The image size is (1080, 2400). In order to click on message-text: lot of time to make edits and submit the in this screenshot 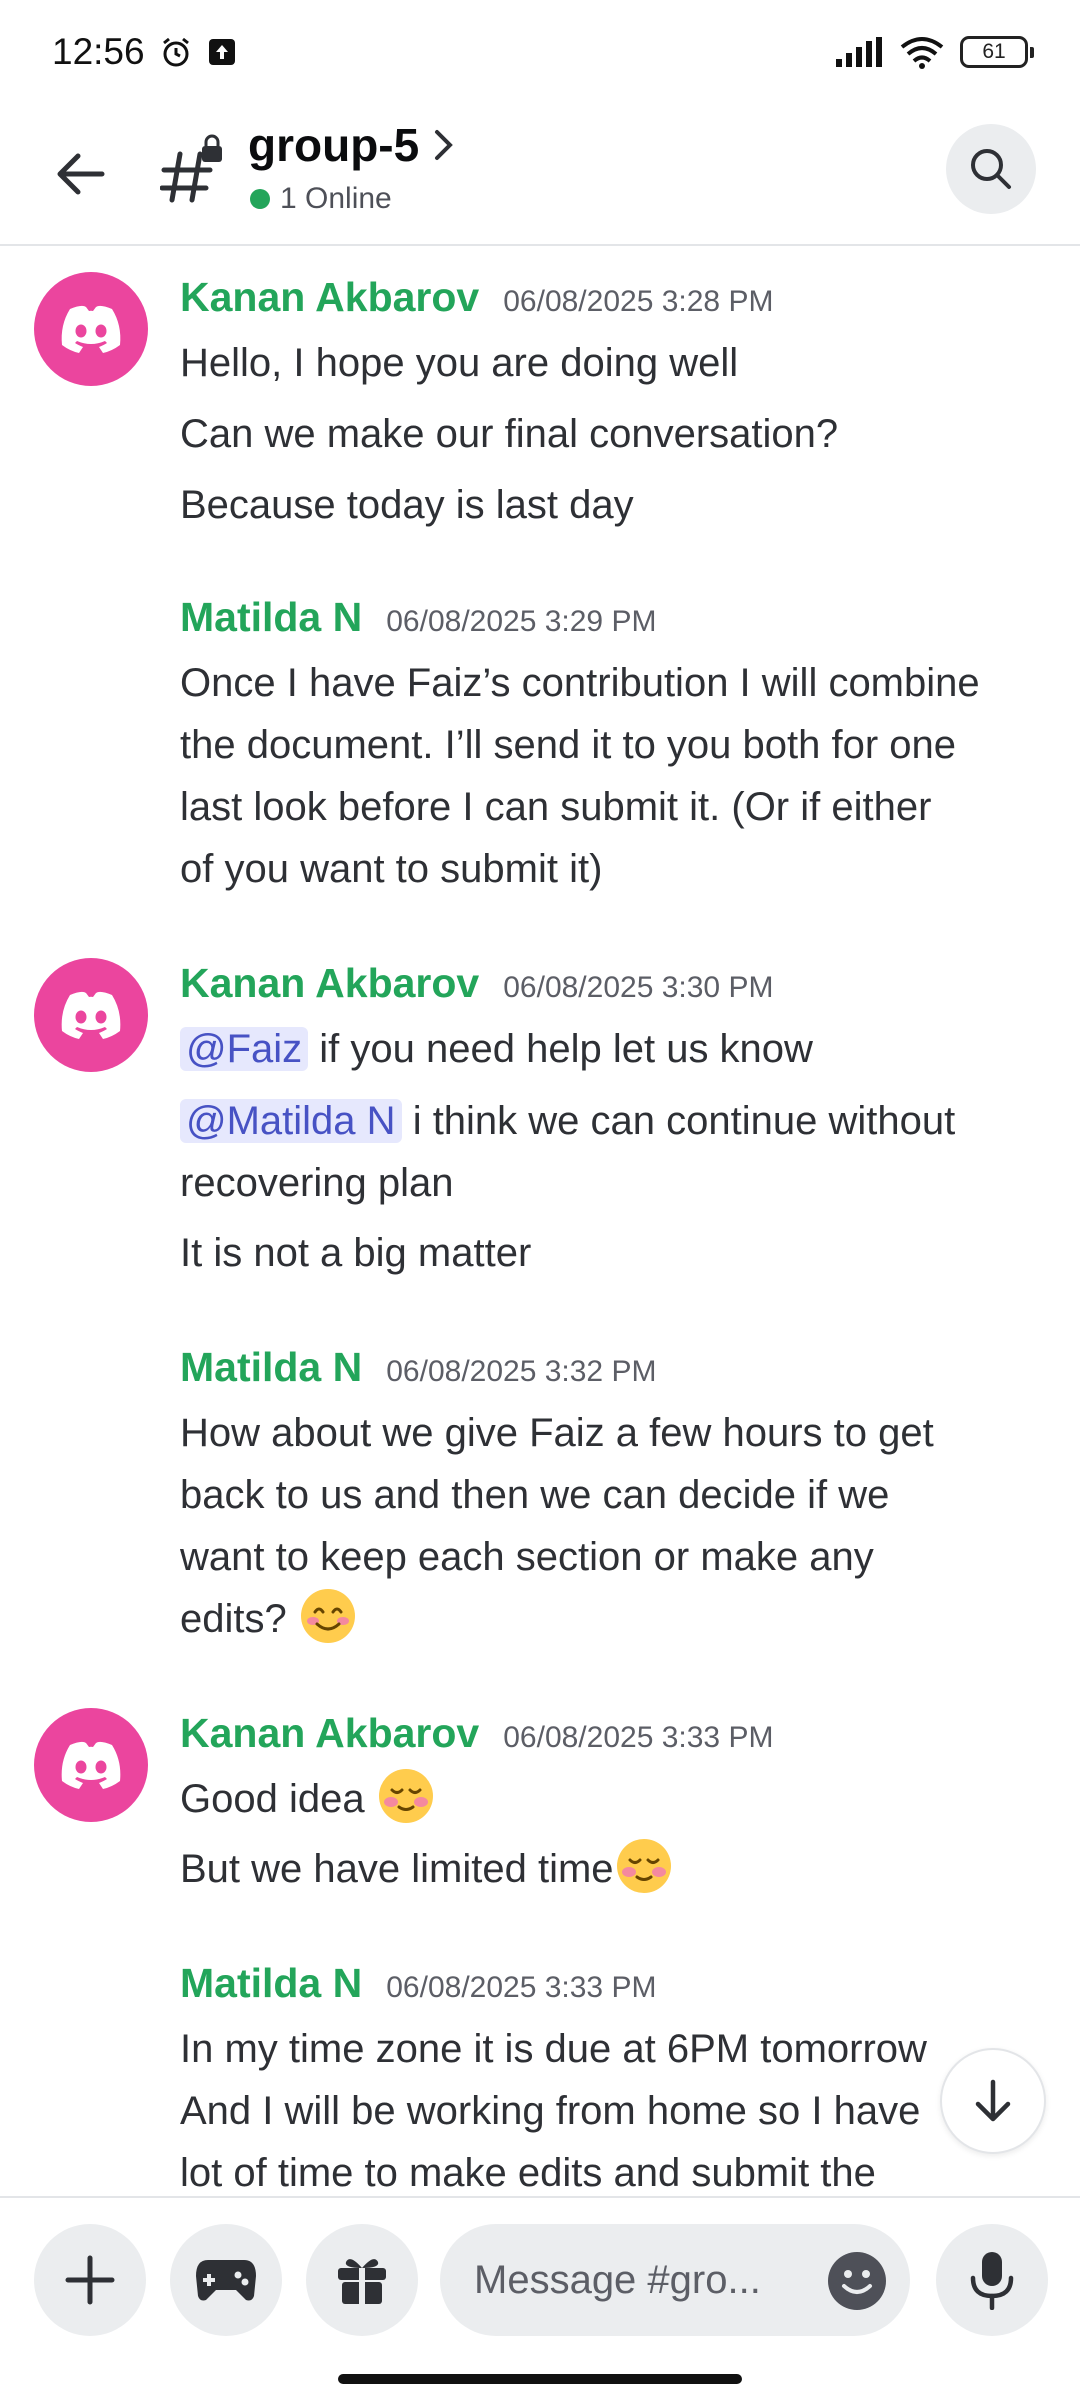, I will do `click(528, 2173)`.